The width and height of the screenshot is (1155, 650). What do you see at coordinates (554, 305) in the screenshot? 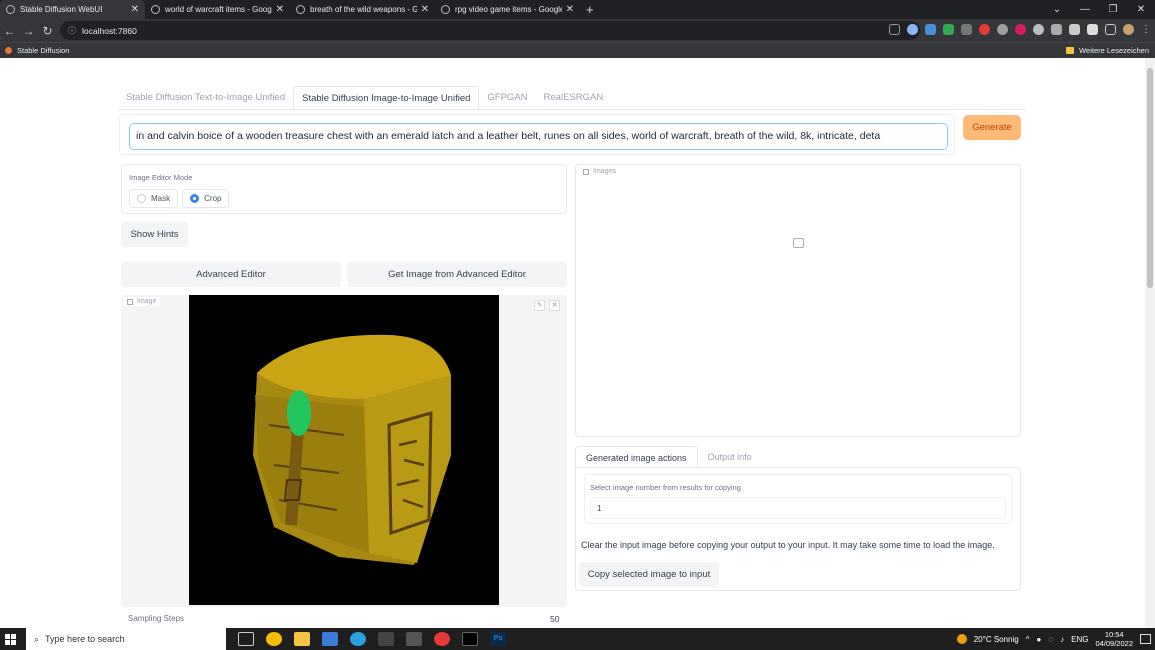
I see `clear-image-icon: ✕` at bounding box center [554, 305].